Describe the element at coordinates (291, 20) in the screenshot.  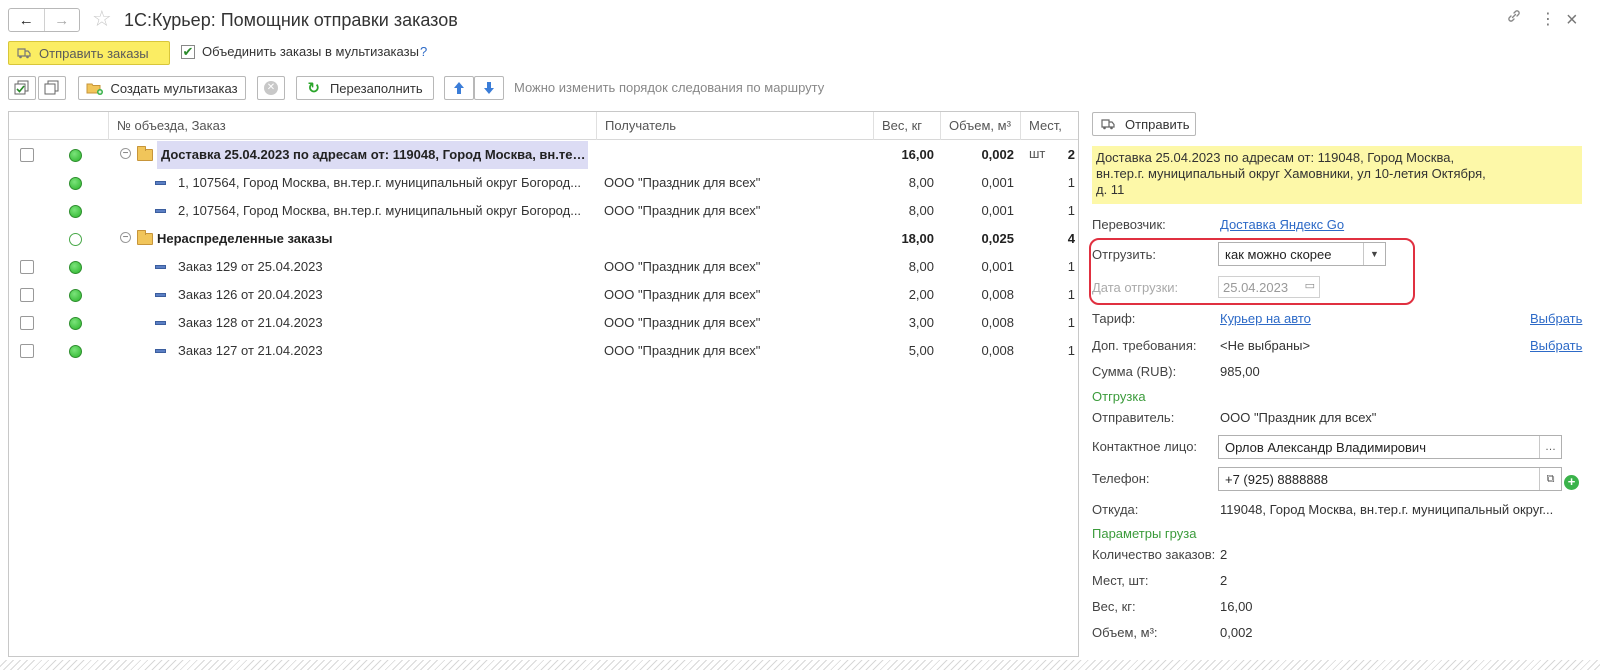
I see `window-title: 1С:Курьер: Помощник отправки заказов` at that location.